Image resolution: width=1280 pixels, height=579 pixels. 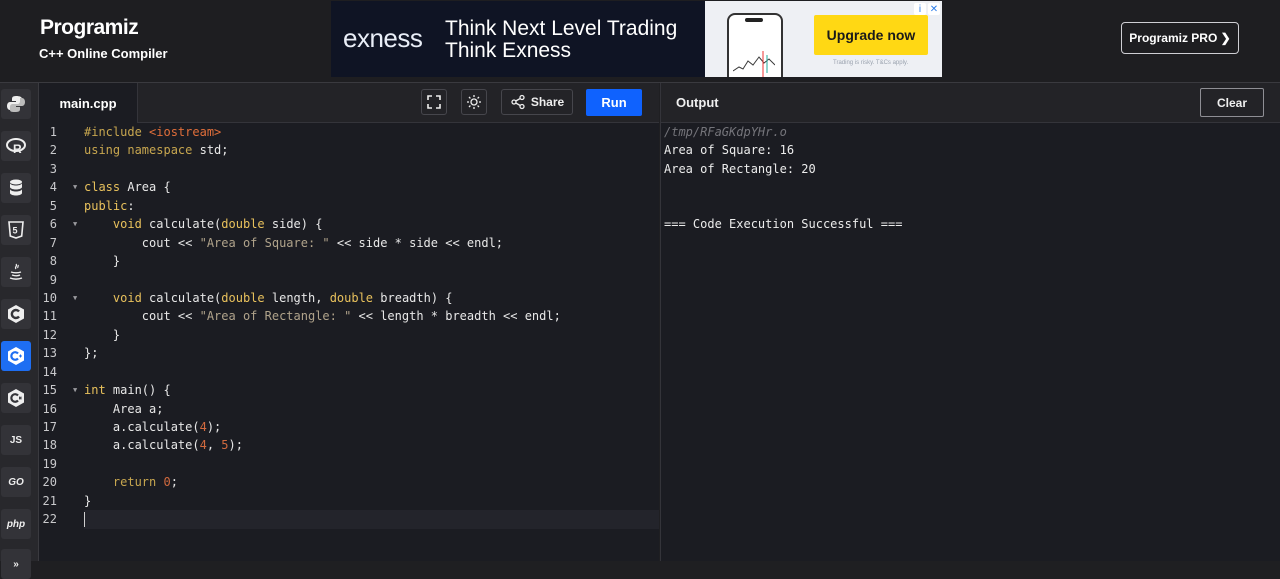 What do you see at coordinates (58, 390) in the screenshot?
I see `line-number: 15 ▼` at bounding box center [58, 390].